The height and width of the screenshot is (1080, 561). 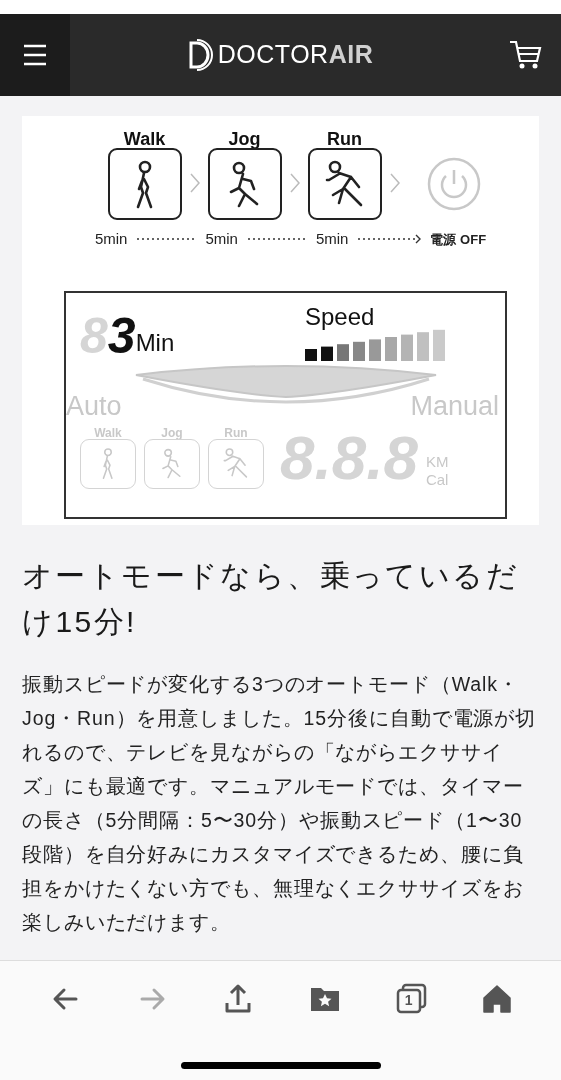 I want to click on brand-logo: DOCTORAIR, so click(x=295, y=55).